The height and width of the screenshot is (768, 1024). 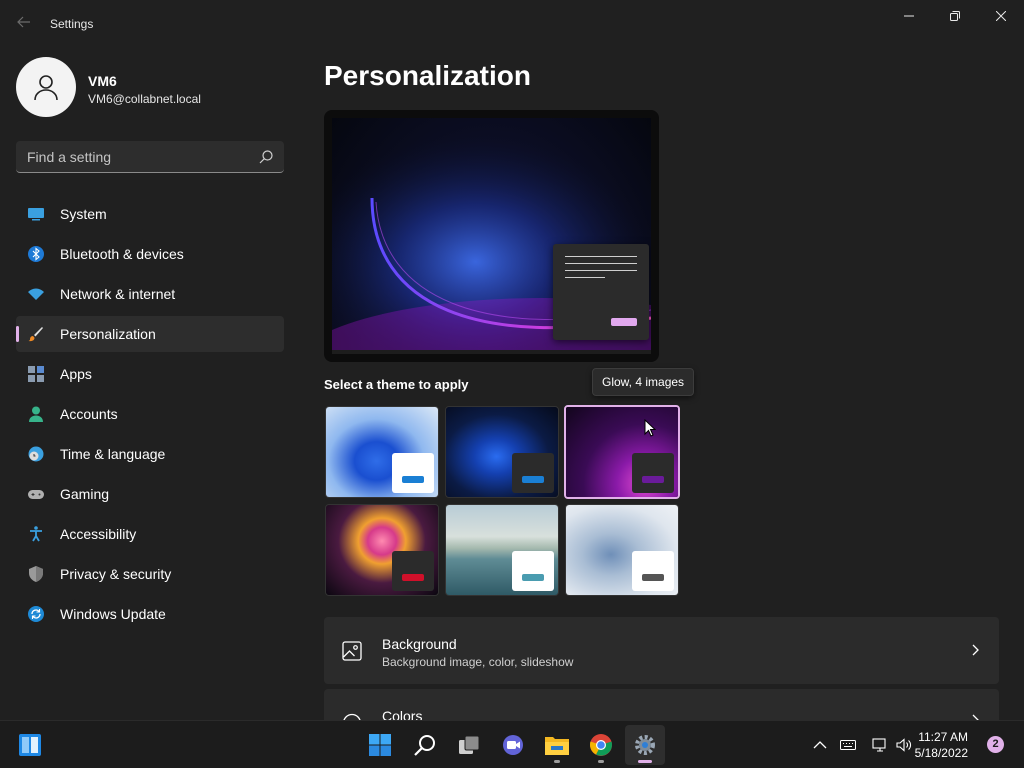 I want to click on theme-glow, so click(x=622, y=452).